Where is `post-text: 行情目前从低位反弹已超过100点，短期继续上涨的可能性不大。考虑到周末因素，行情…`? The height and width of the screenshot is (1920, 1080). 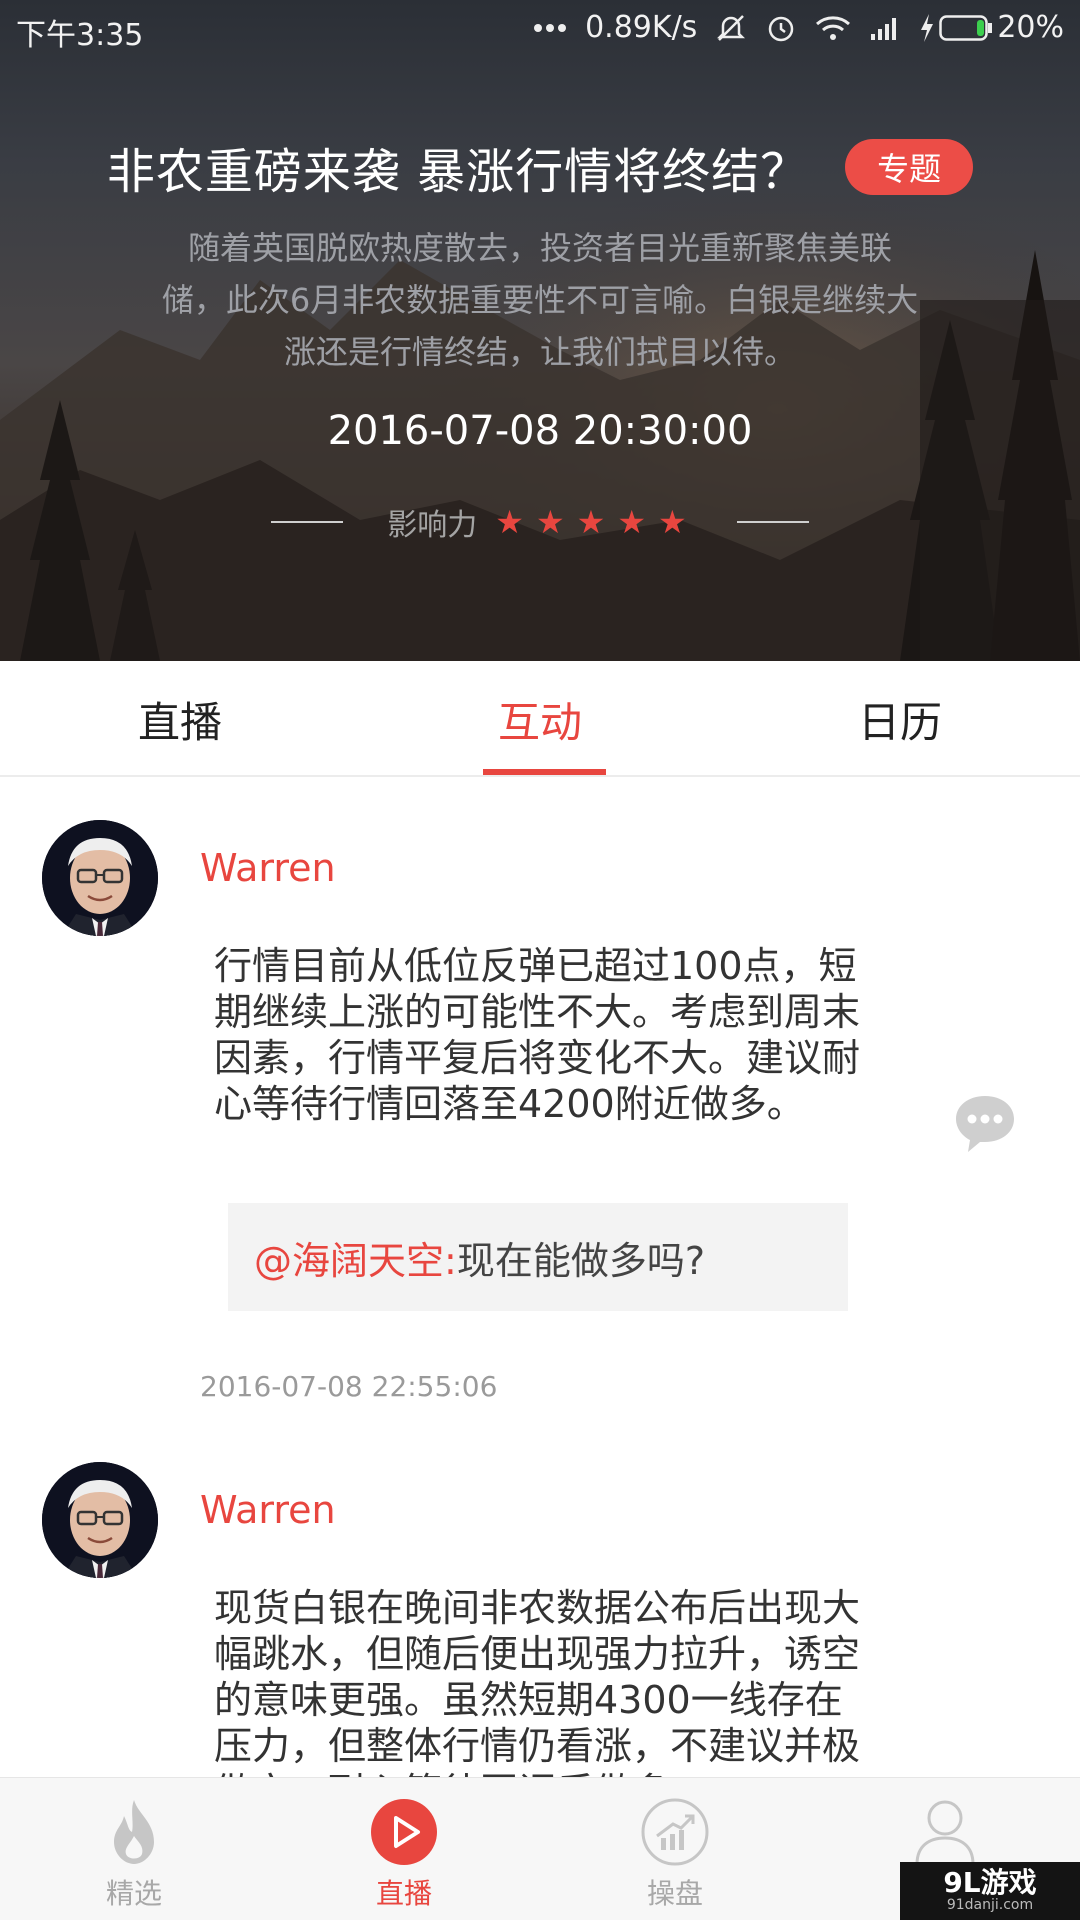 post-text: 行情目前从低位反弹已超过100点，短期继续上涨的可能性不大。考虑到周末因素，行情… is located at coordinates (537, 1035).